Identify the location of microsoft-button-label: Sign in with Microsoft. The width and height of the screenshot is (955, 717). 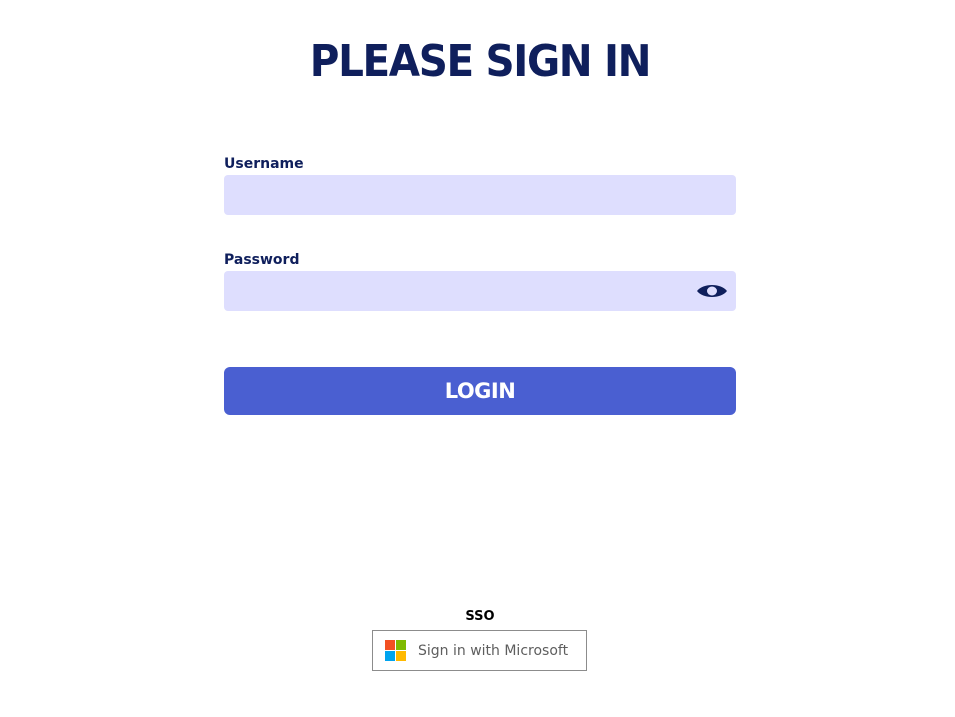
(493, 650).